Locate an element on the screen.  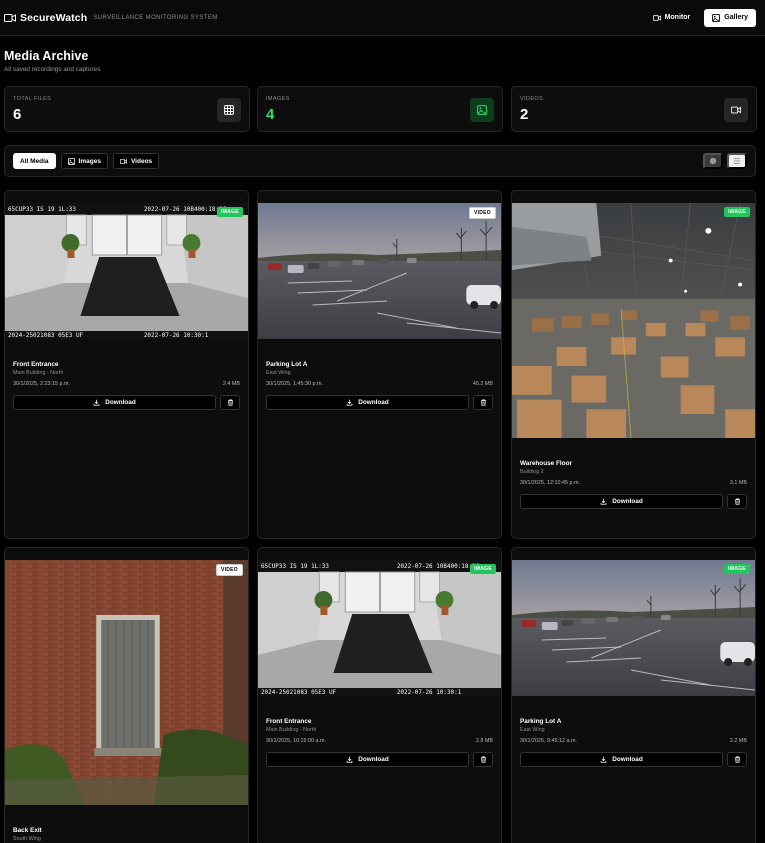
gallery-nav-label: Gallery is located at coordinates (736, 17).